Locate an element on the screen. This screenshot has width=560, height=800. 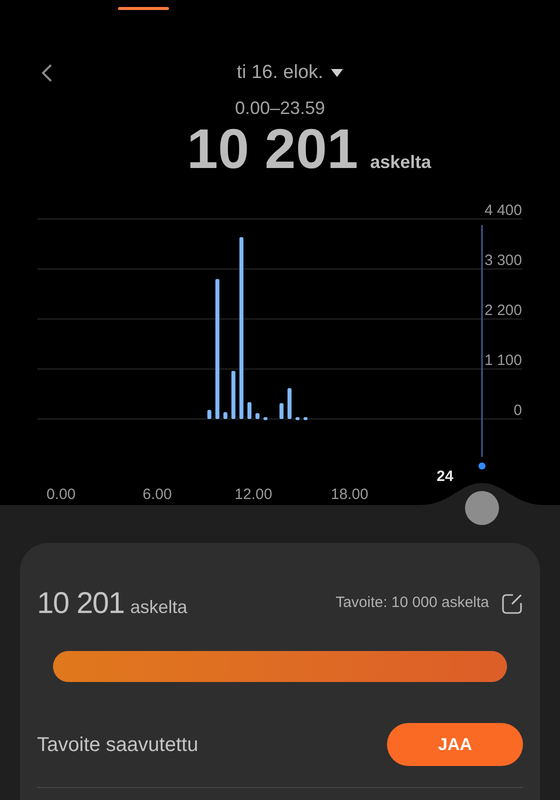
back-icon is located at coordinates (47, 73).